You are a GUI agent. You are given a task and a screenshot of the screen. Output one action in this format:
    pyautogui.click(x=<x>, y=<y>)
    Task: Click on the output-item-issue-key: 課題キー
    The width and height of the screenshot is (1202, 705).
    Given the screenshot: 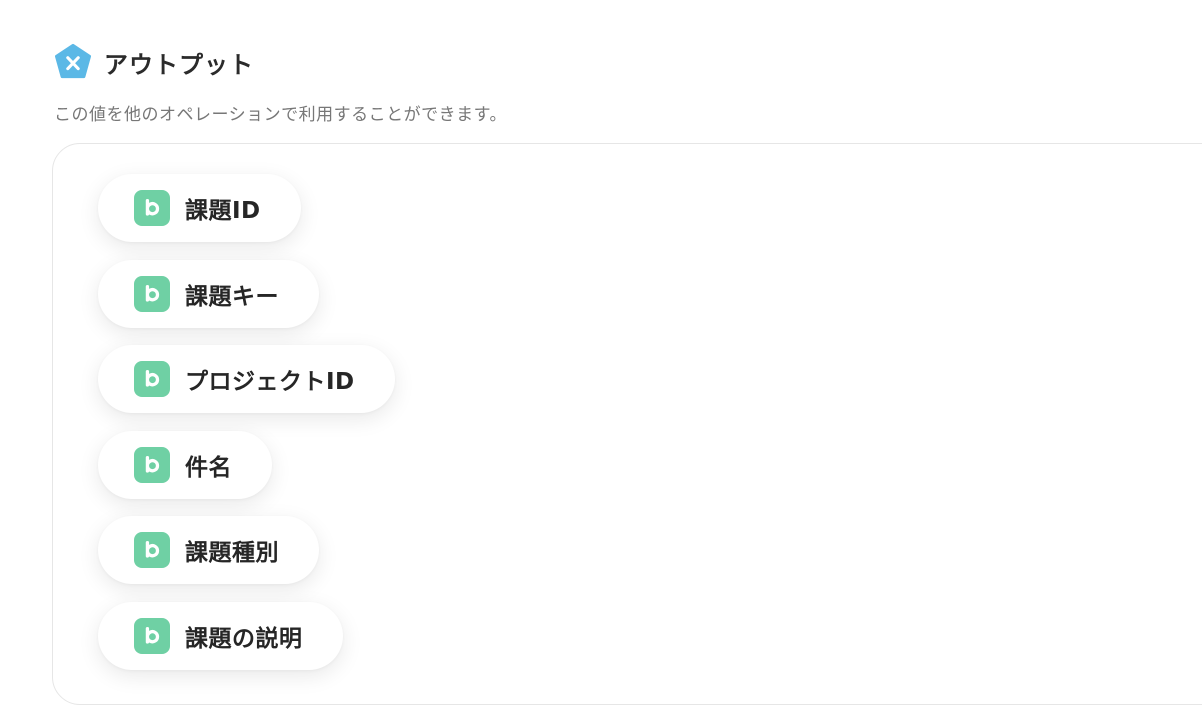 What is the action you would take?
    pyautogui.click(x=208, y=294)
    